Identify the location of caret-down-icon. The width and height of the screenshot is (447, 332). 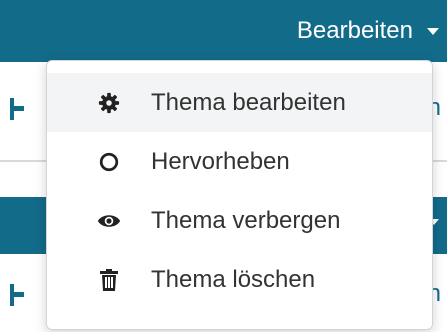
(433, 31).